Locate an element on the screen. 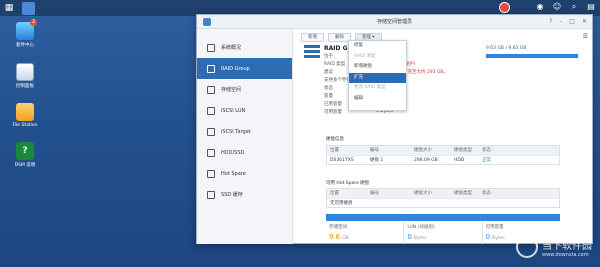  sidebar-item-label: HDD/SSD is located at coordinates (233, 152).